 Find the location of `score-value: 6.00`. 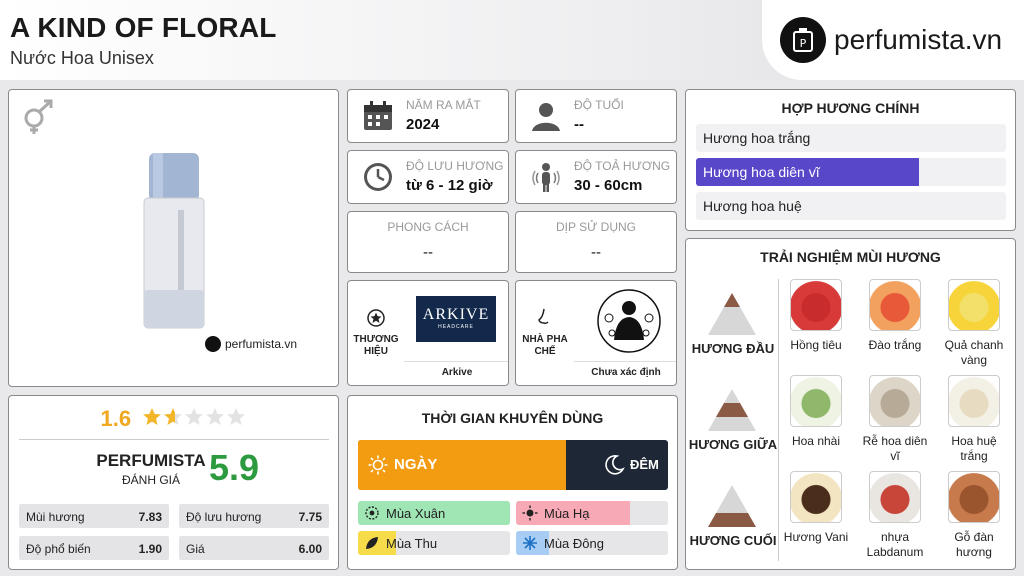

score-value: 6.00 is located at coordinates (310, 549).